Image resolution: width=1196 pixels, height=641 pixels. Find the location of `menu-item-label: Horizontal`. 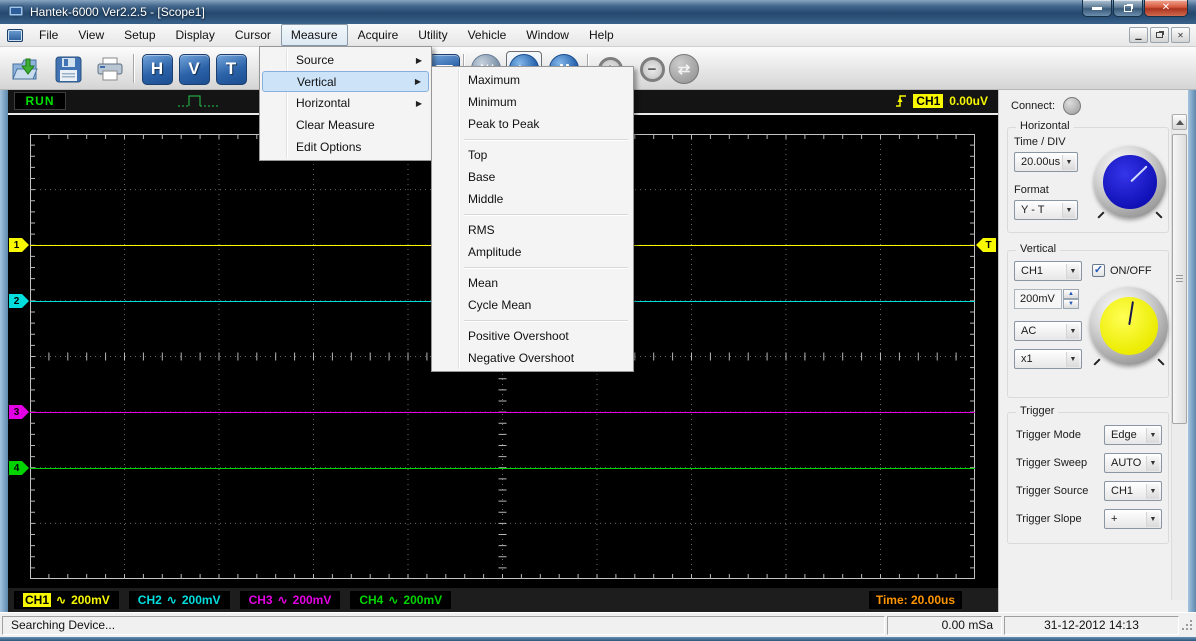

menu-item-label: Horizontal is located at coordinates (323, 103).